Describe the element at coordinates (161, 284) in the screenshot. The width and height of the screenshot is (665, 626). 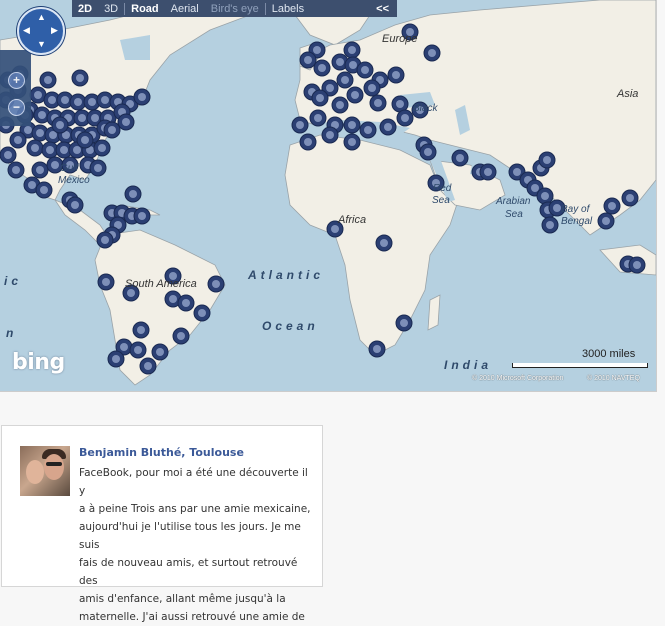
I see `south-america-label: South America` at that location.